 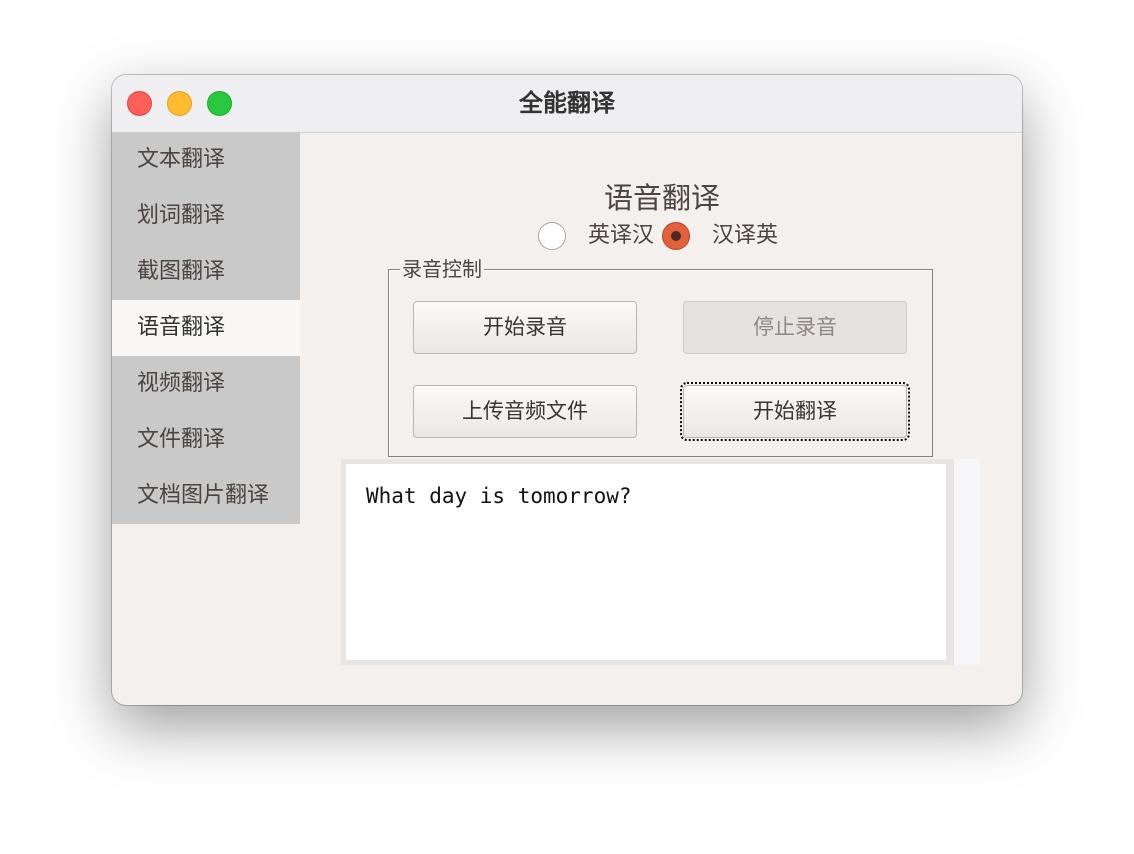 I want to click on sidebar-item-word-translate: 划词翻译, so click(x=206, y=216).